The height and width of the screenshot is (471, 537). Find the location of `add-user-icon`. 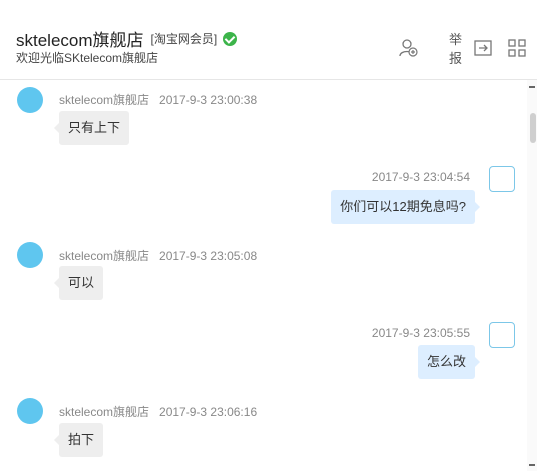

add-user-icon is located at coordinates (408, 48).